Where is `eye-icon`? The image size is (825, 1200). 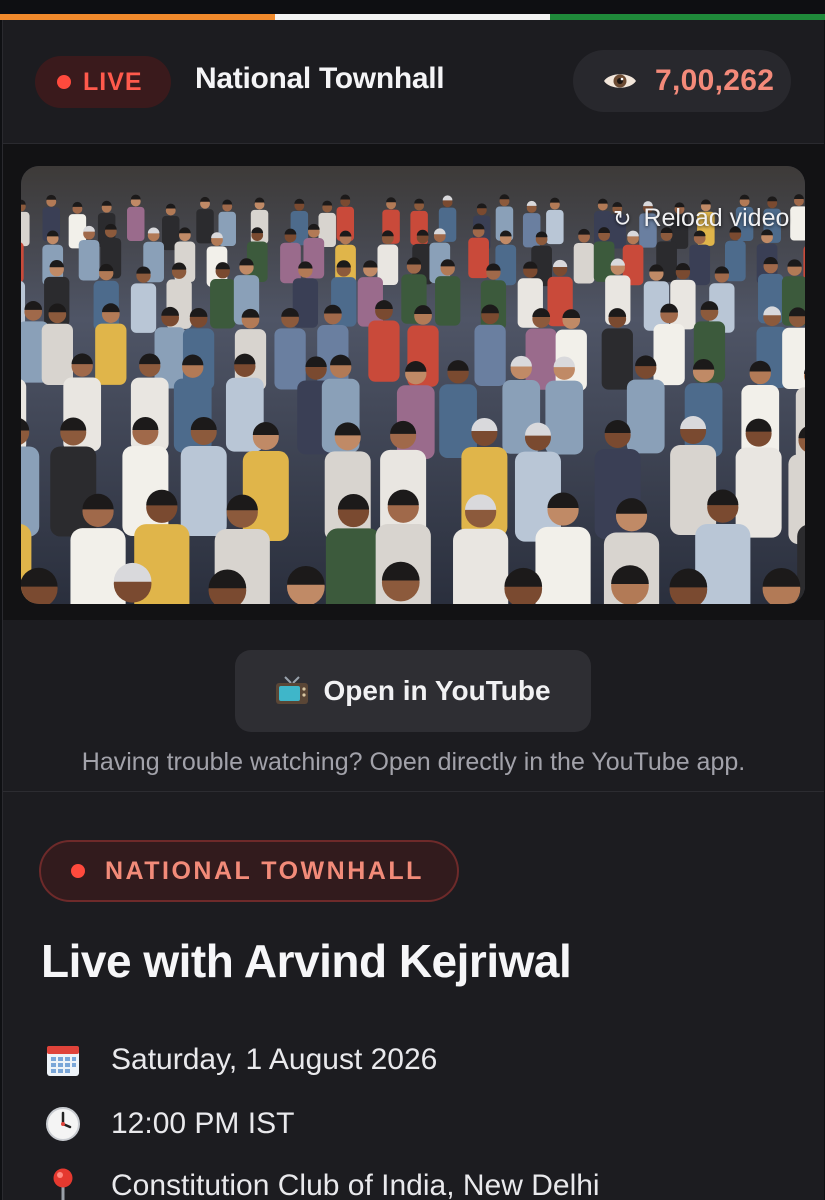 eye-icon is located at coordinates (620, 81).